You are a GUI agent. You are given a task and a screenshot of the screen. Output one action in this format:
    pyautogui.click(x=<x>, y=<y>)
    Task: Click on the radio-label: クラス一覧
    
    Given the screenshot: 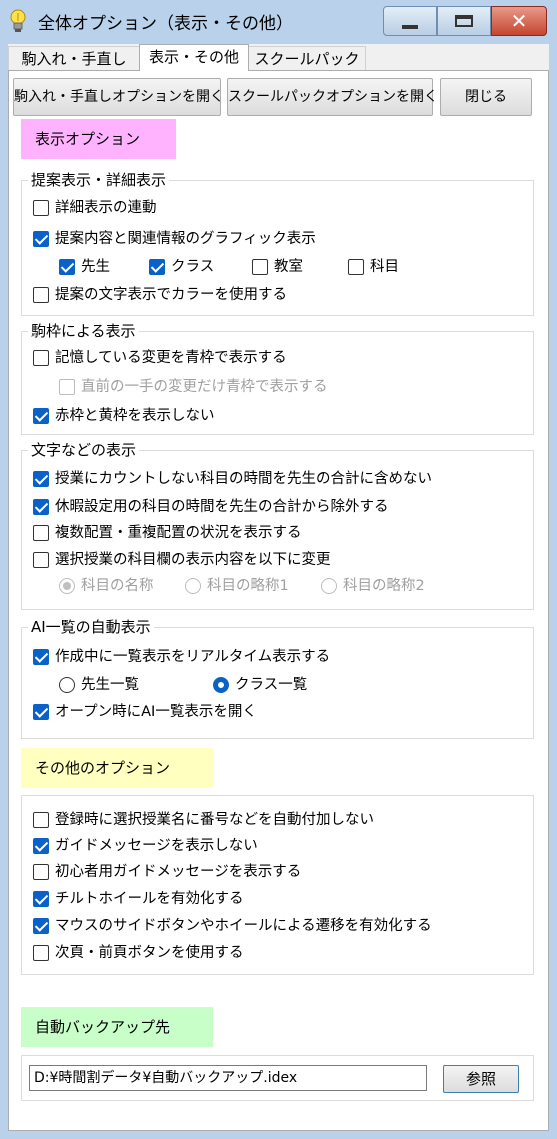 What is the action you would take?
    pyautogui.click(x=271, y=685)
    